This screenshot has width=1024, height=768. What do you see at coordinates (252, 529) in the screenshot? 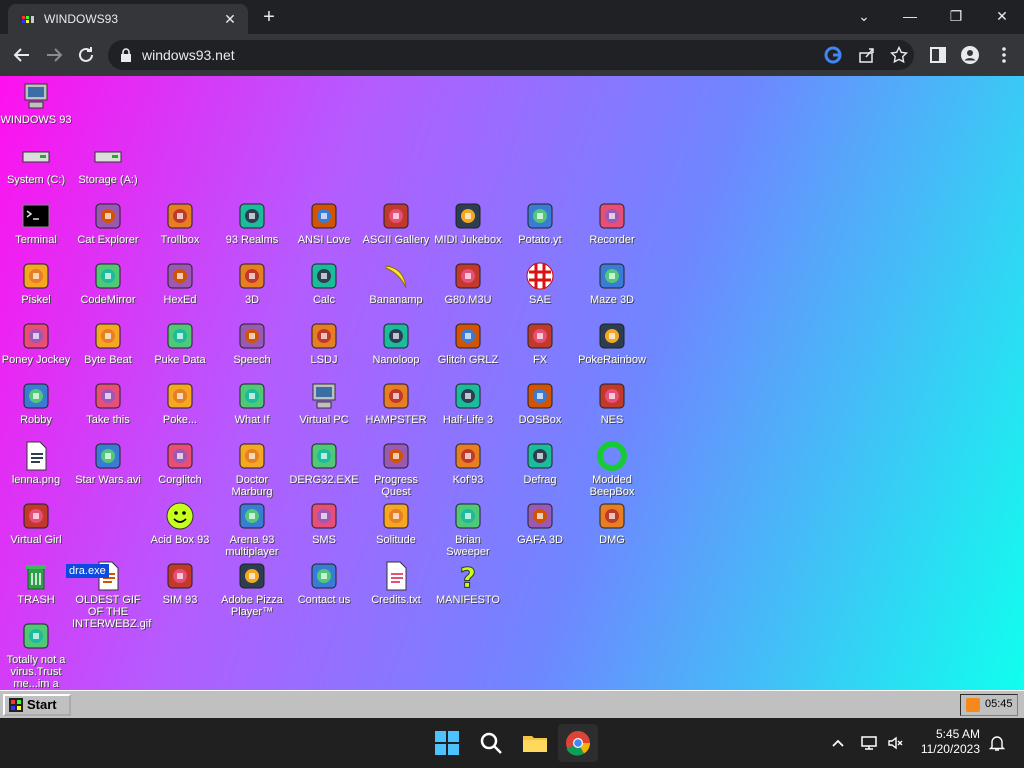
I see `desktop-icon: Arena 93 multiplayer` at bounding box center [252, 529].